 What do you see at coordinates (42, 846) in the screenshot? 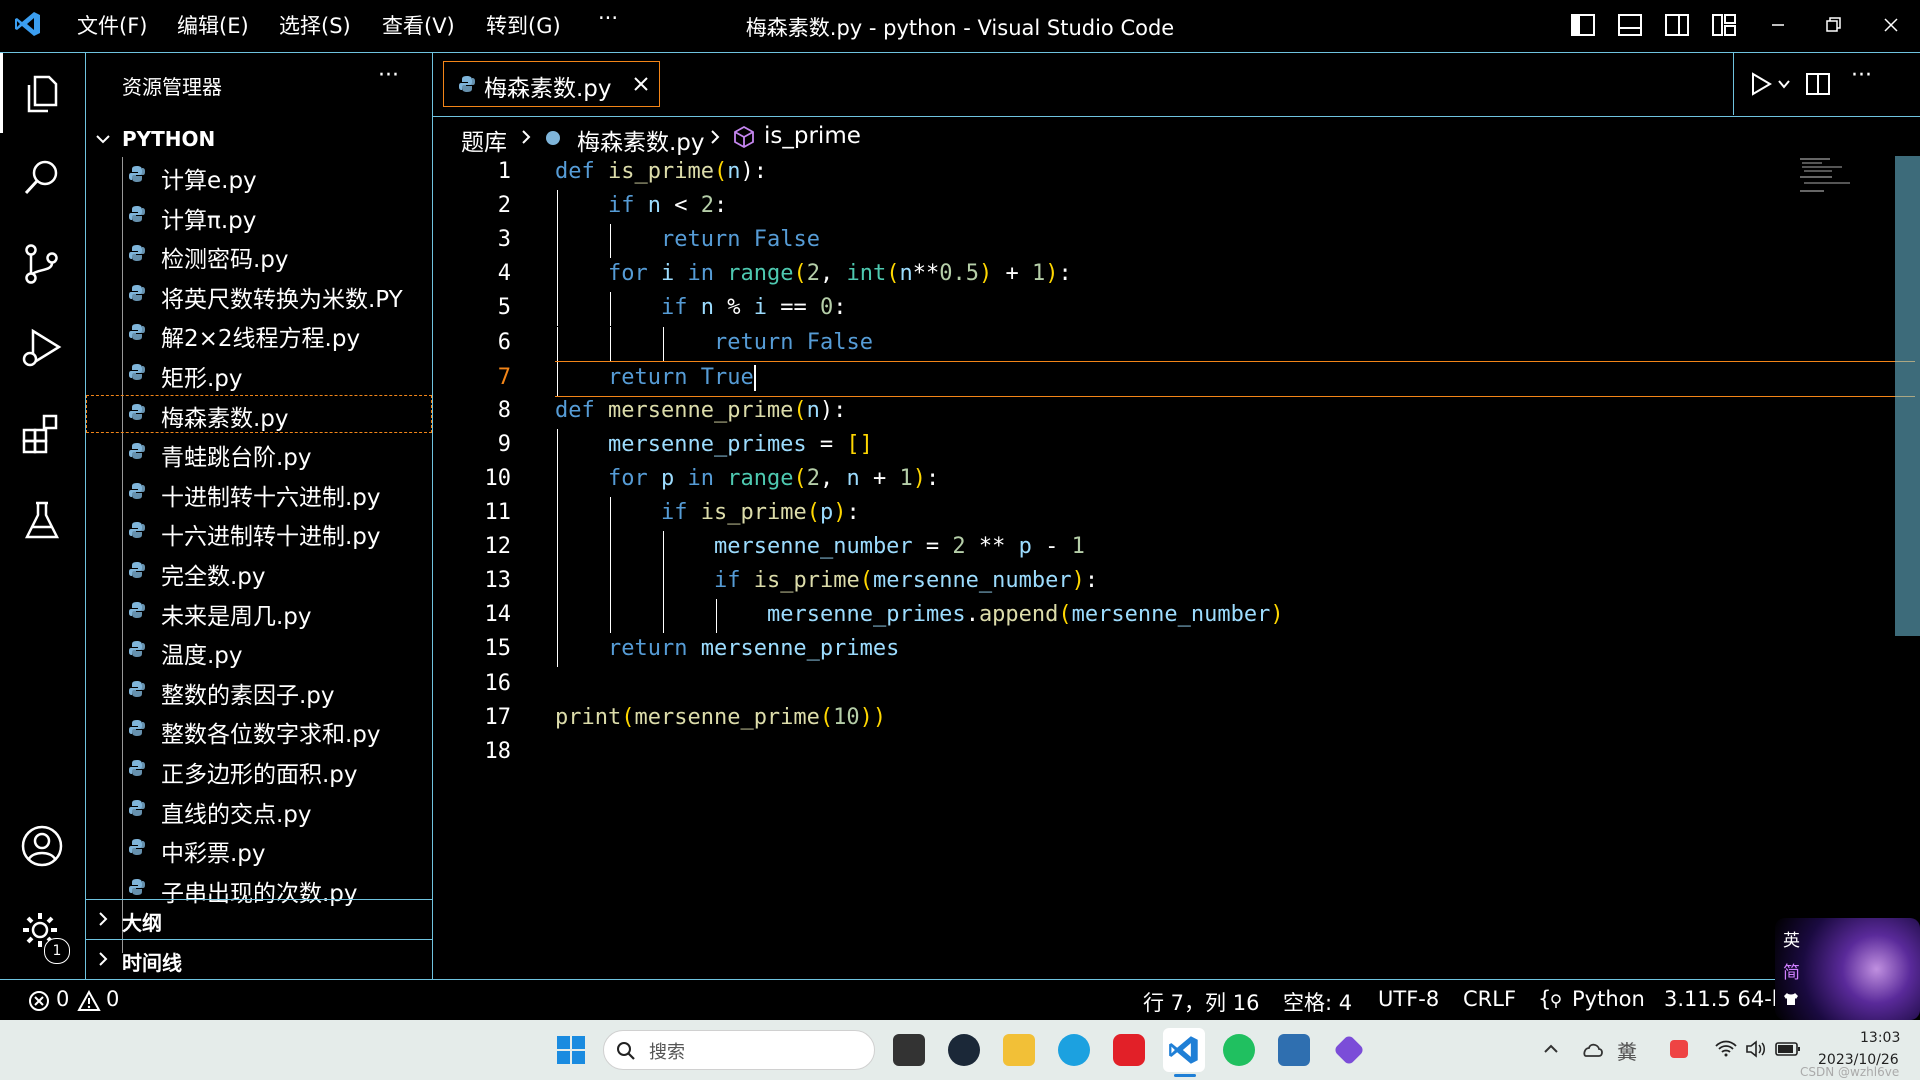
I see `account-icon` at bounding box center [42, 846].